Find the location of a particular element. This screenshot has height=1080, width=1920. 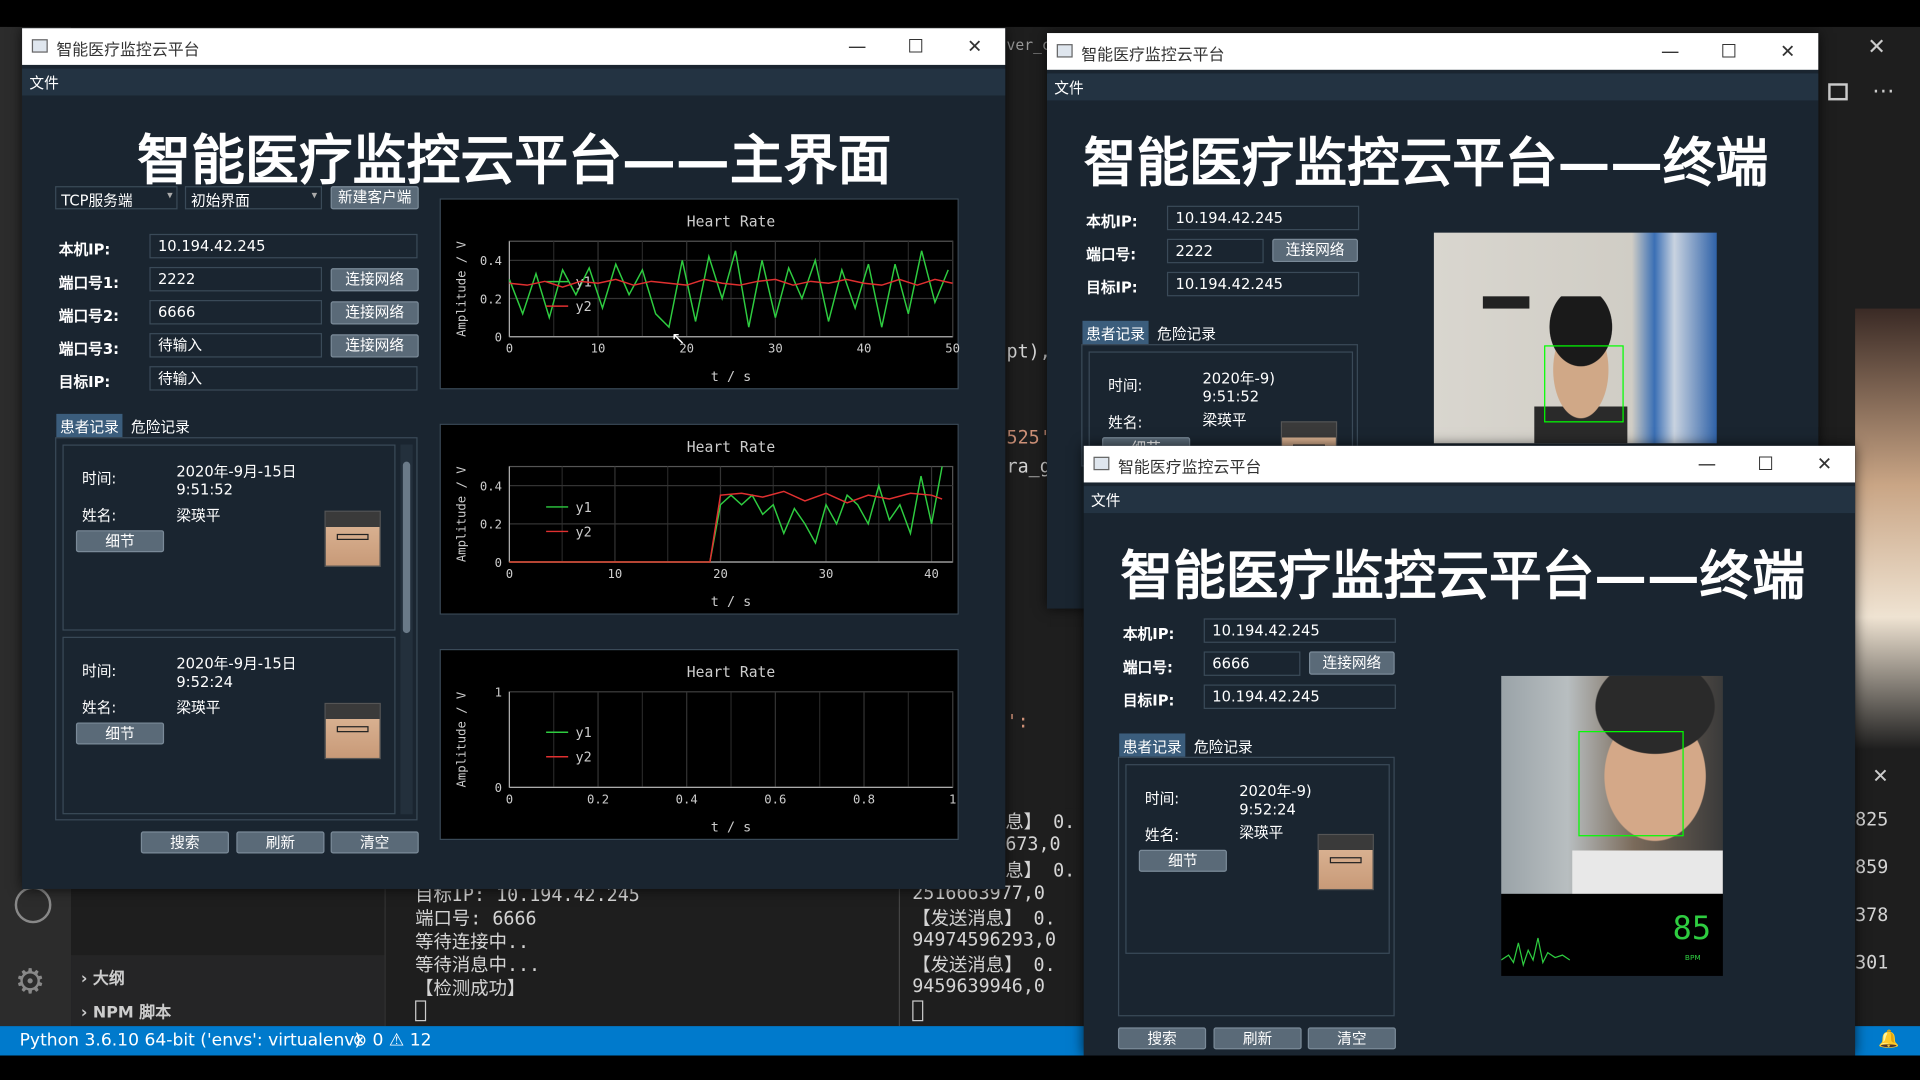

new-client-button: 新建客户端 is located at coordinates (374, 198).